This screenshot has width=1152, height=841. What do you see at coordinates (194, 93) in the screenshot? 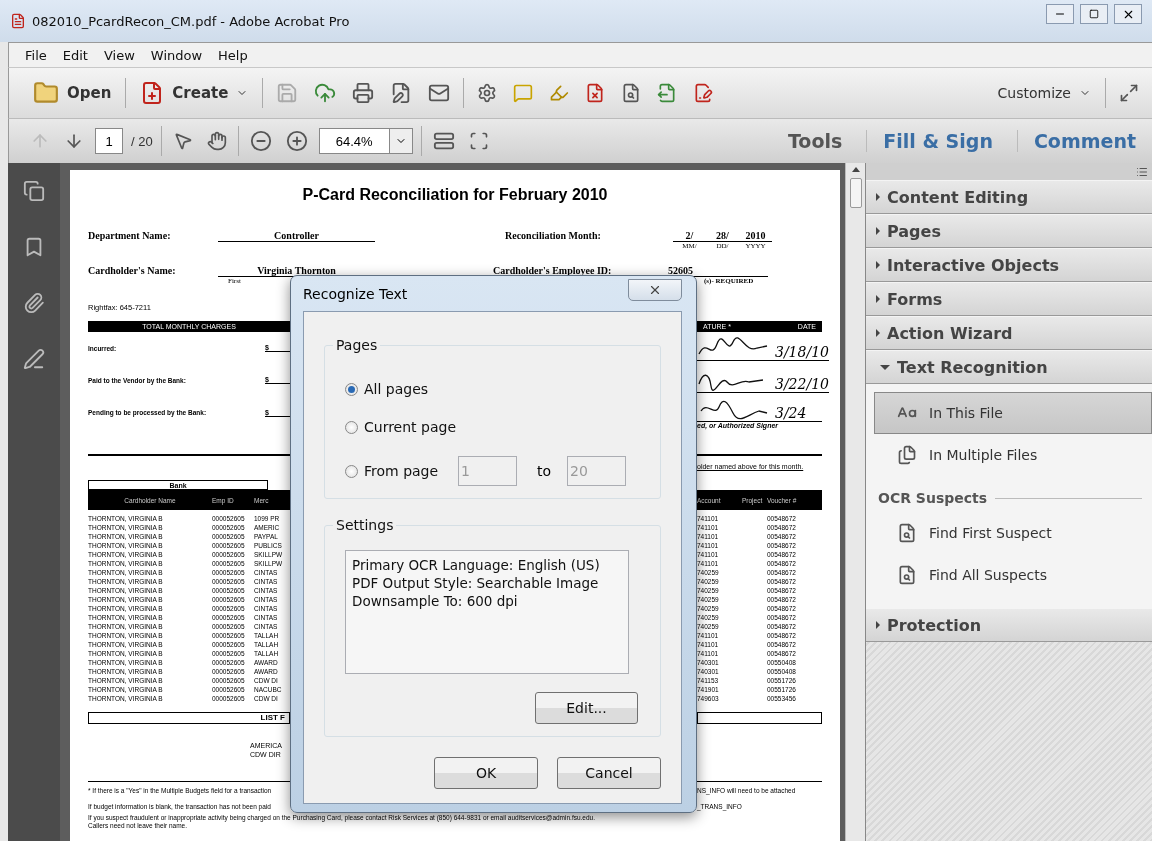
I see `create-button: Create` at bounding box center [194, 93].